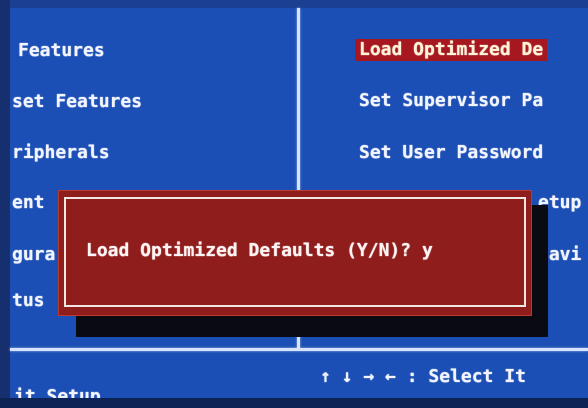 The width and height of the screenshot is (588, 408). I want to click on footer-navigation-help: ↑ ↓ → ← : Select It, so click(423, 376).